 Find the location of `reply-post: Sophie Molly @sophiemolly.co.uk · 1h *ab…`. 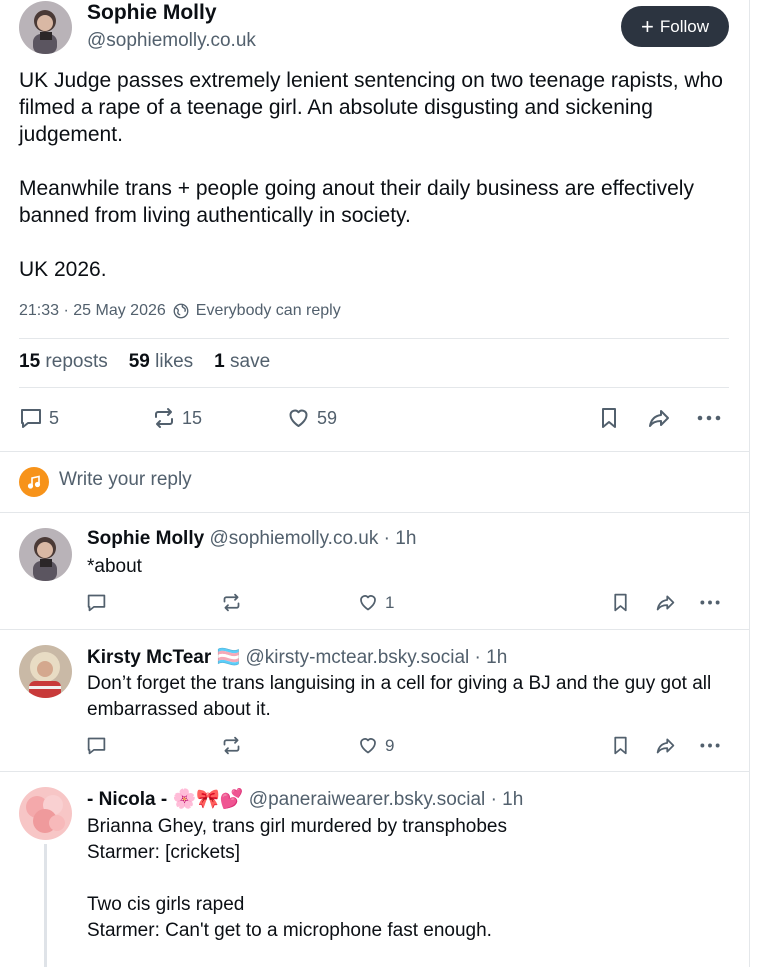

reply-post: Sophie Molly @sophiemolly.co.uk · 1h *ab… is located at coordinates (374, 571).